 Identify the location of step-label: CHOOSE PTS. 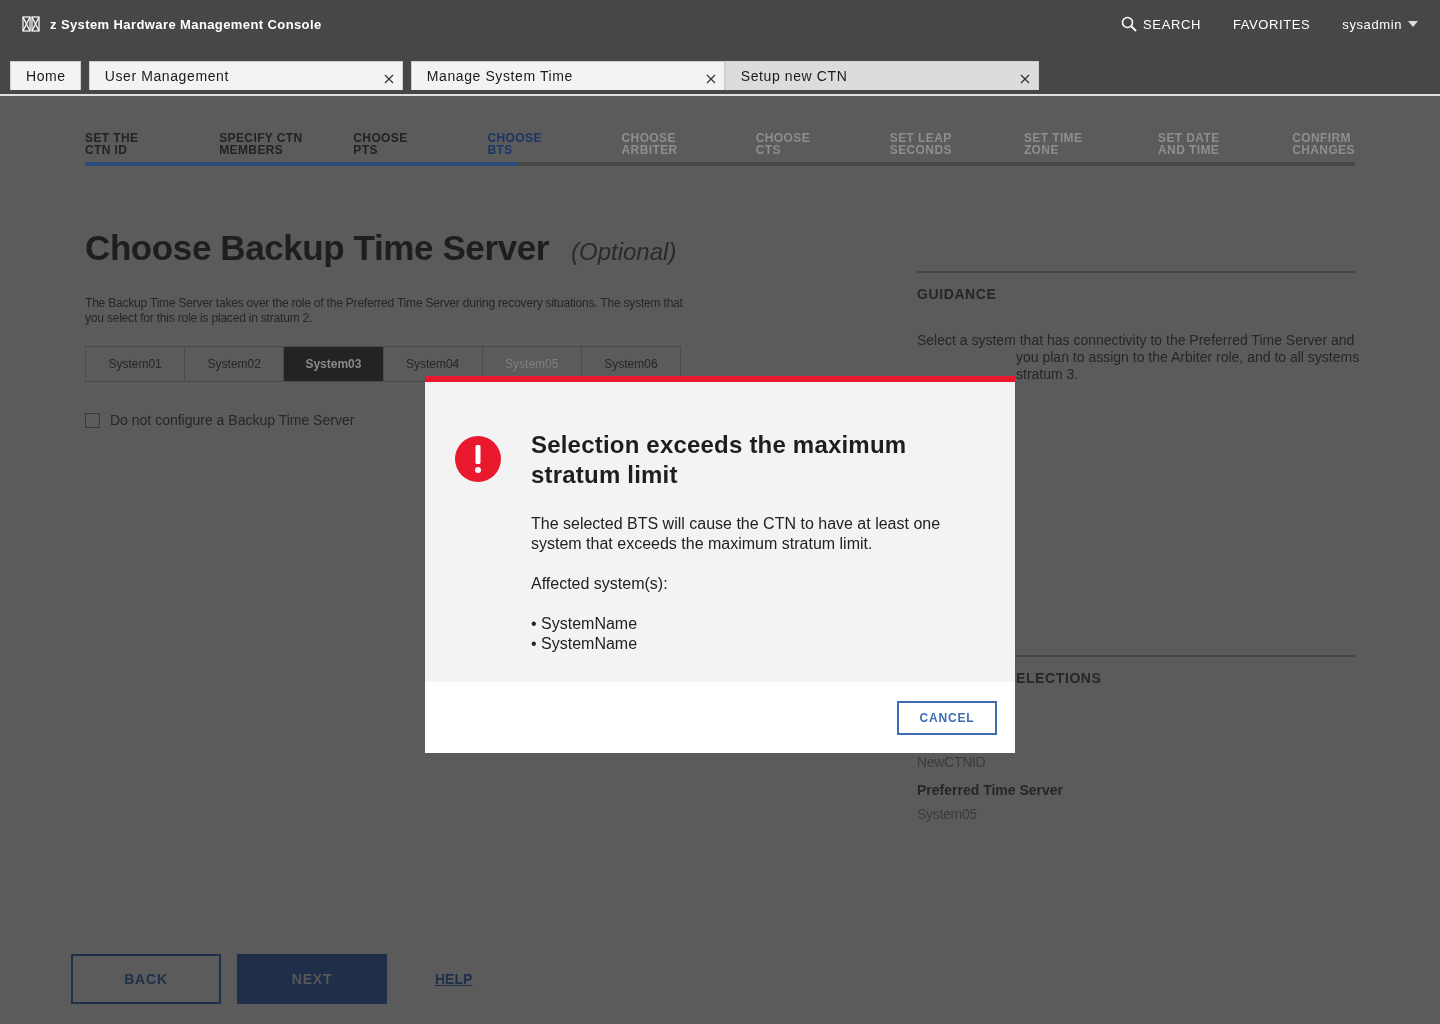
(380, 144).